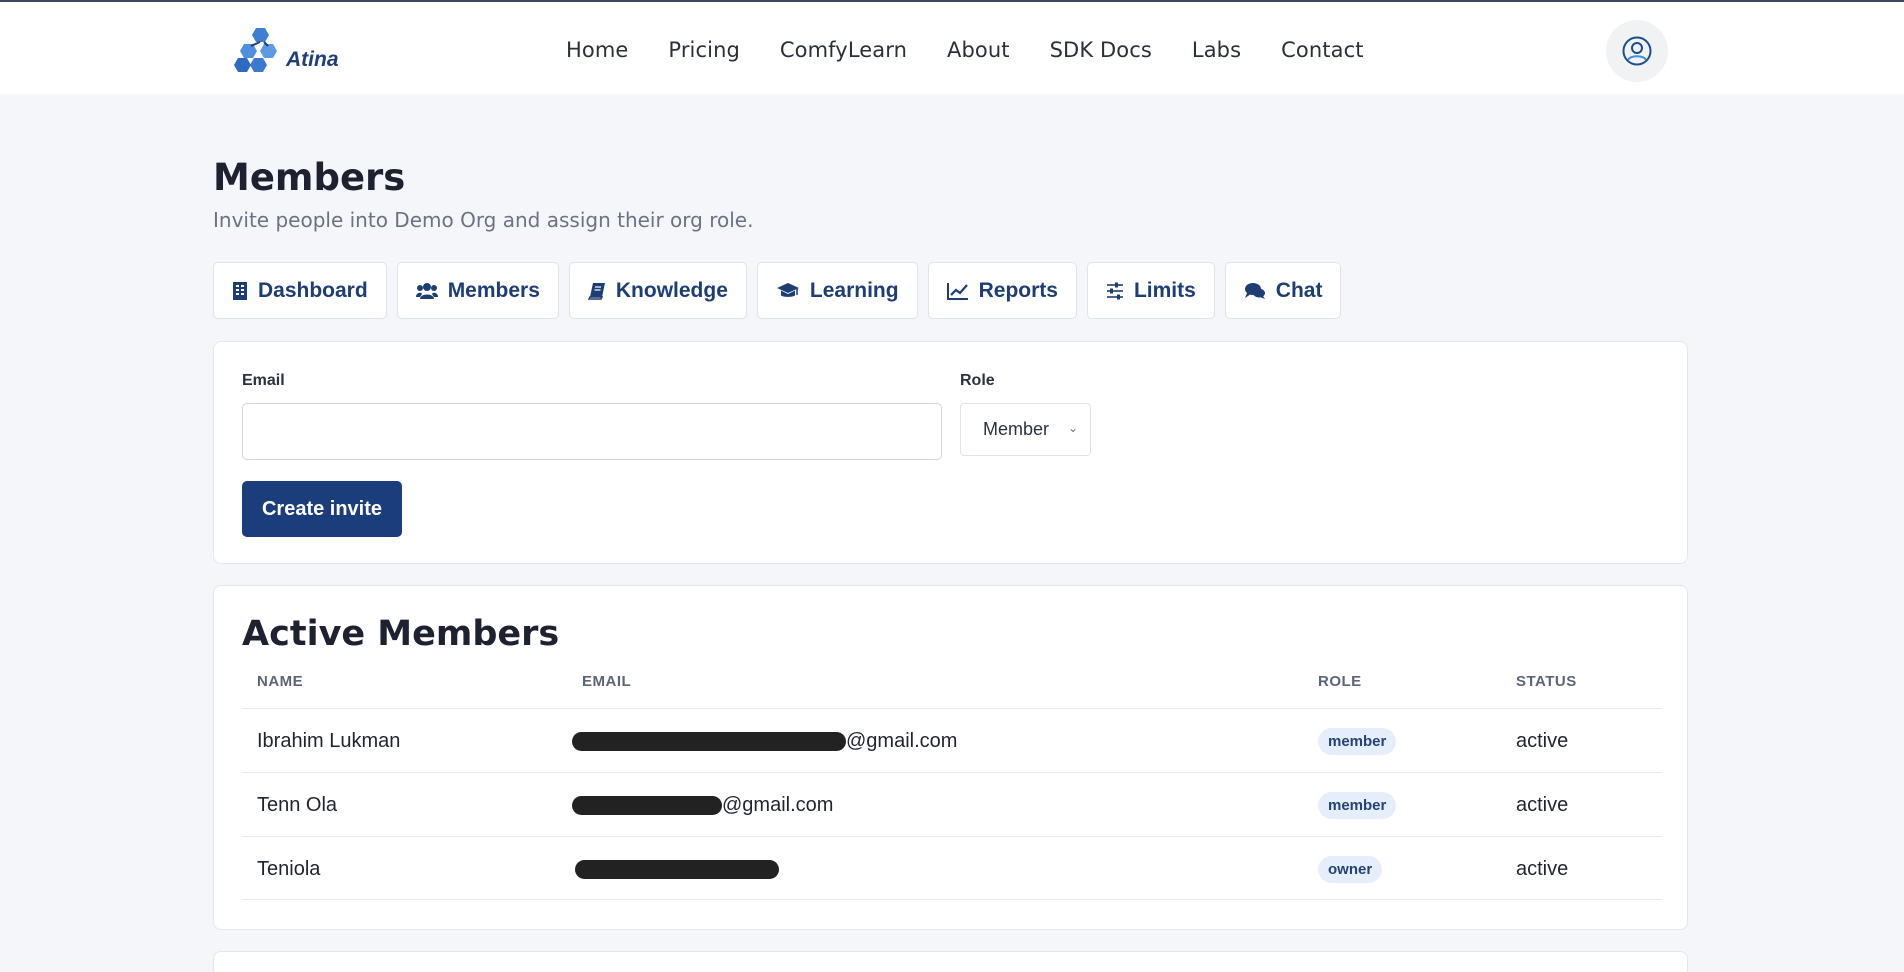 This screenshot has height=972, width=1904. I want to click on users-icon, so click(426, 290).